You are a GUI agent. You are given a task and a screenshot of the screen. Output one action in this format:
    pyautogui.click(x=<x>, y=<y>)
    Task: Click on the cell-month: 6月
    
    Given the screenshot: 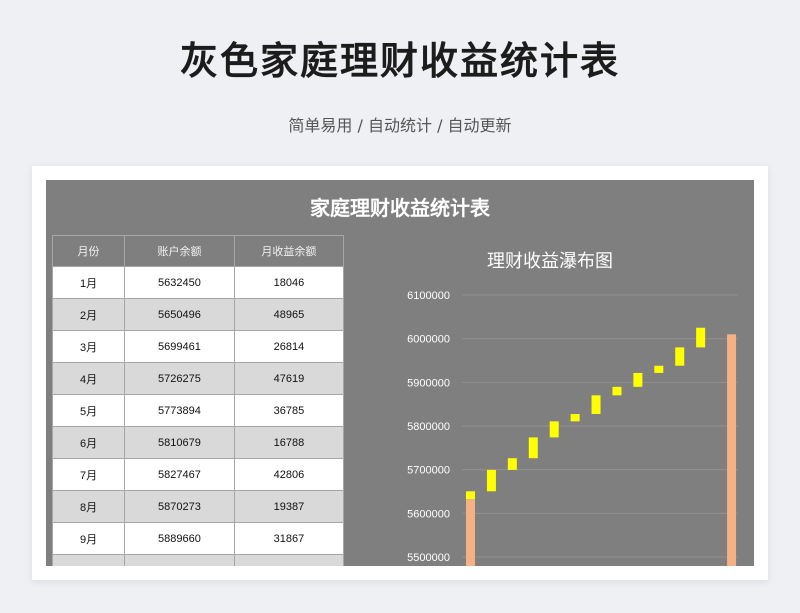 What is the action you would take?
    pyautogui.click(x=88, y=442)
    